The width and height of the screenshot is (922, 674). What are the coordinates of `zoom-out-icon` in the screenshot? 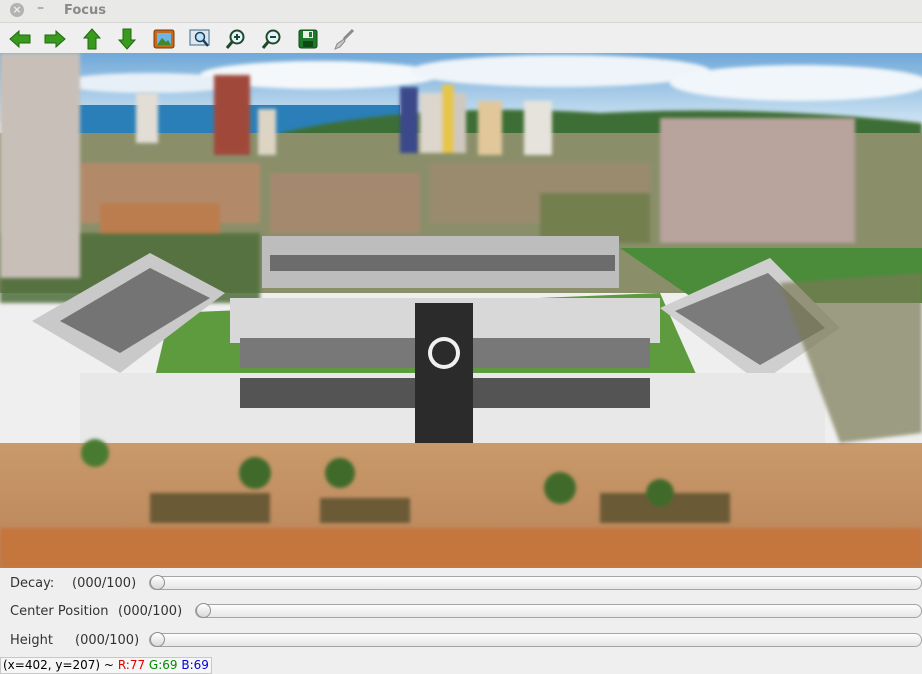 It's located at (271, 39).